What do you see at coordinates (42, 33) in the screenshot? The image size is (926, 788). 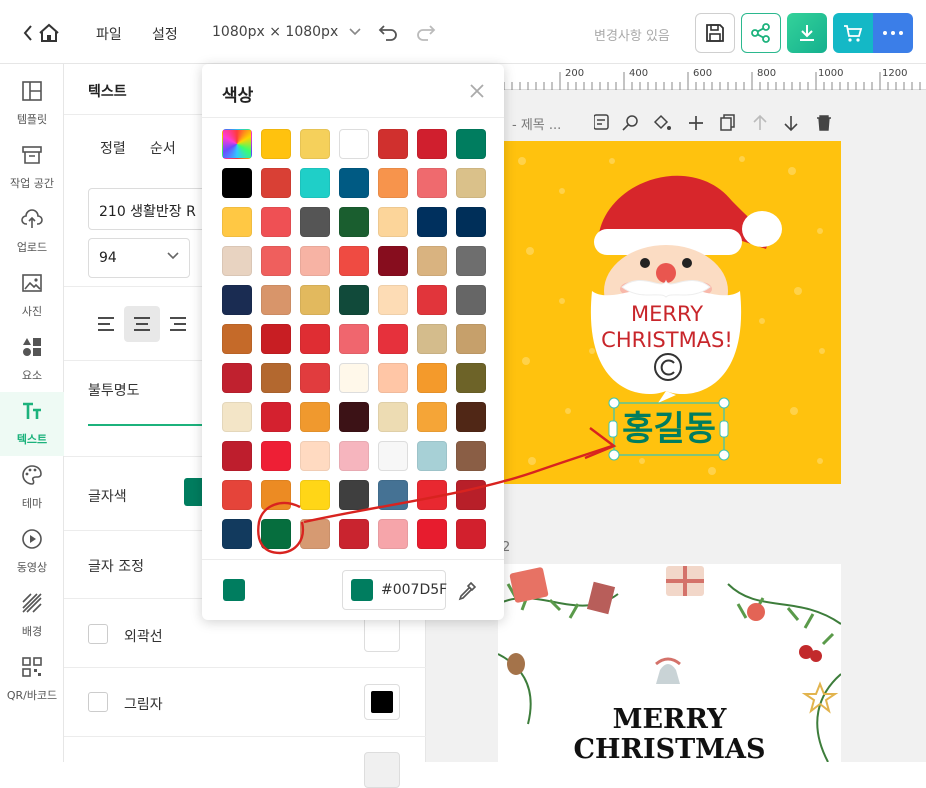 I see `back-home-button` at bounding box center [42, 33].